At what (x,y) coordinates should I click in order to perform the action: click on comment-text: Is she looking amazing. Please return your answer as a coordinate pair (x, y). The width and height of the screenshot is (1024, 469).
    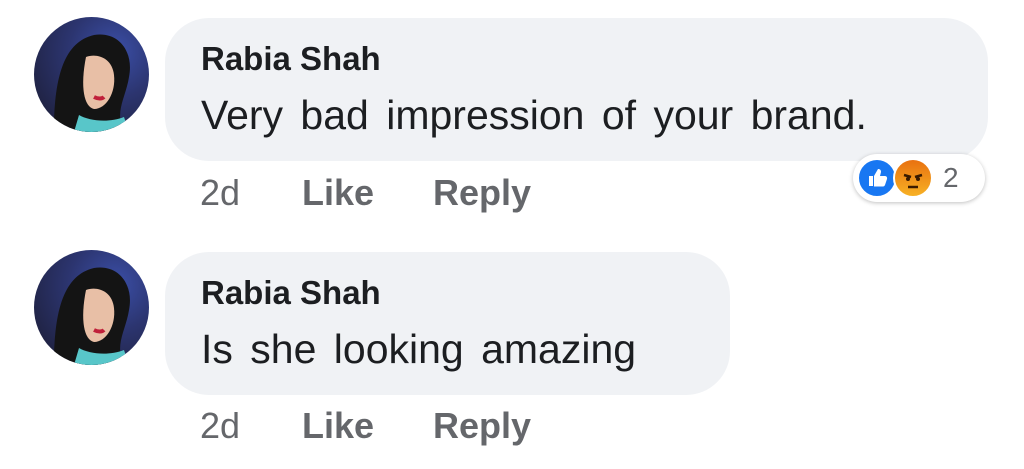
    Looking at the image, I should click on (419, 349).